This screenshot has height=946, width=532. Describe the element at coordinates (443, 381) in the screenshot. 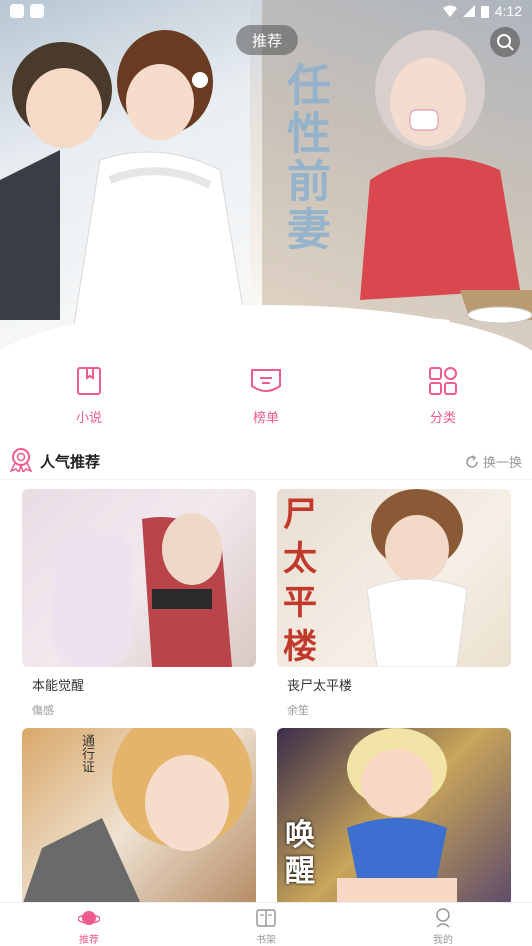

I see `category-icon` at that location.